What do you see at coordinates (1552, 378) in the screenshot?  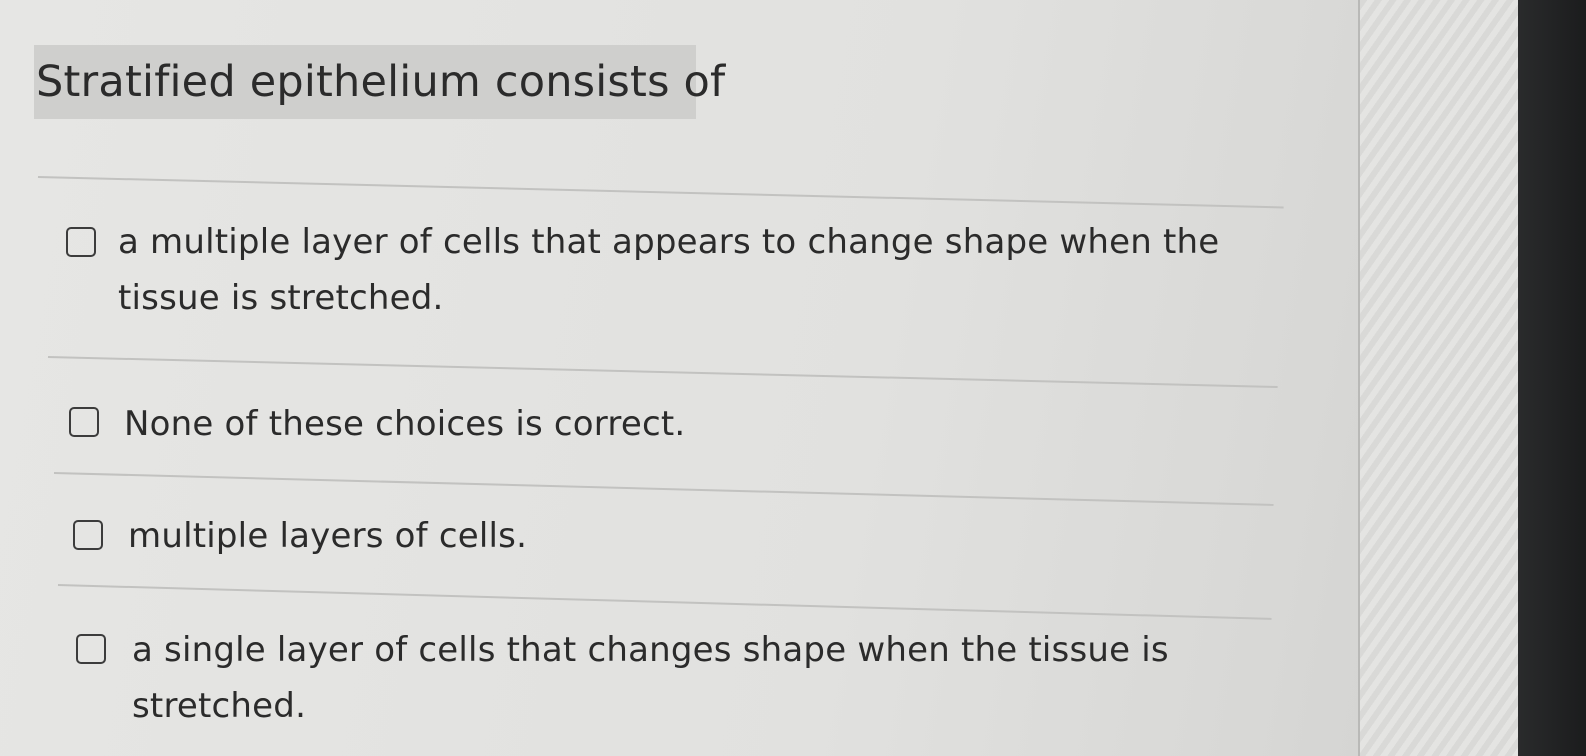 I see `screen-bezel` at bounding box center [1552, 378].